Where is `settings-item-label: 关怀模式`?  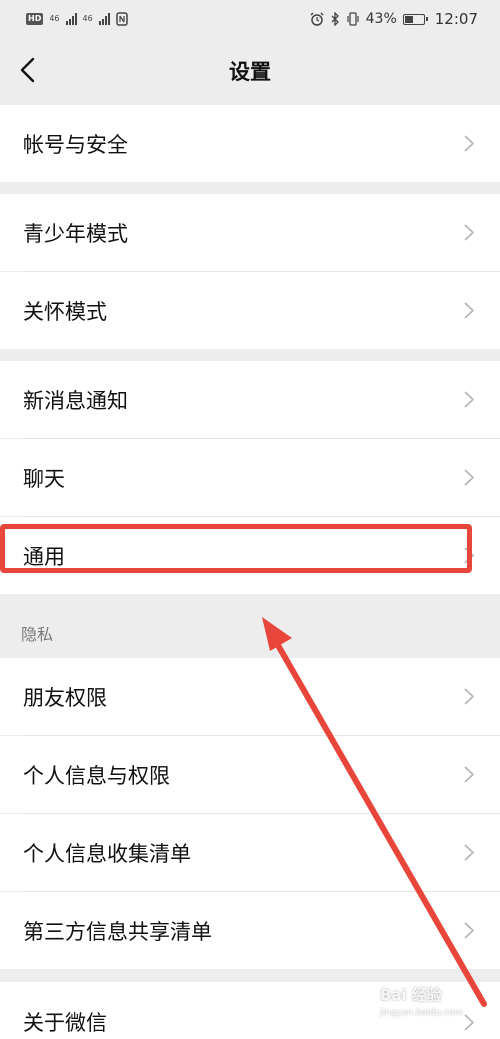 settings-item-label: 关怀模式 is located at coordinates (65, 311).